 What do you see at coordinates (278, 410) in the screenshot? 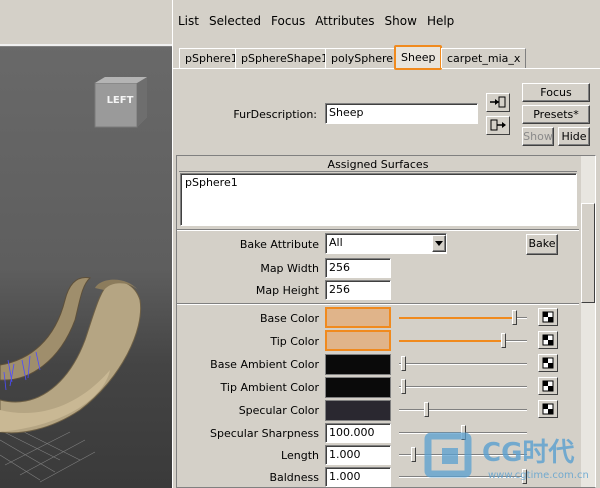
I see `specular-color-label: Specular Color` at bounding box center [278, 410].